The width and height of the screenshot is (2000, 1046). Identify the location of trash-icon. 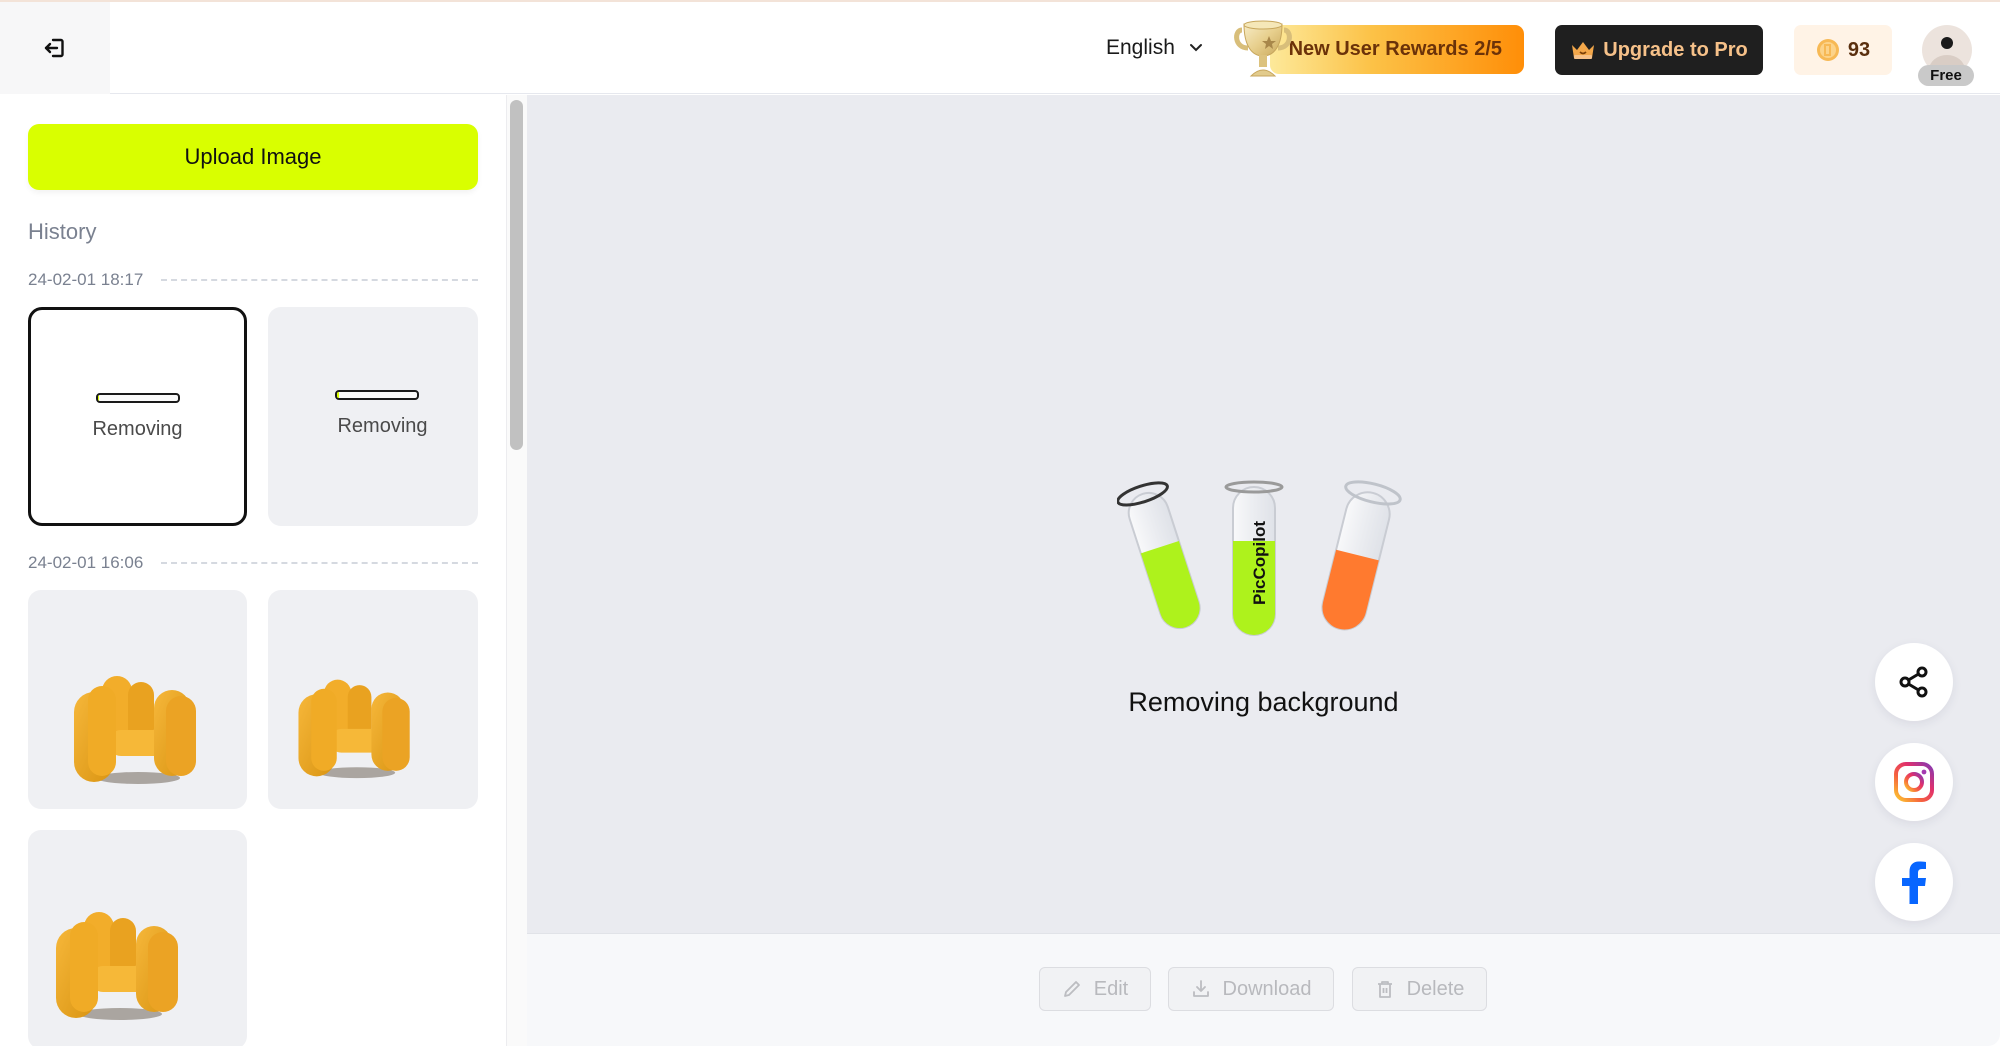
(1384, 989).